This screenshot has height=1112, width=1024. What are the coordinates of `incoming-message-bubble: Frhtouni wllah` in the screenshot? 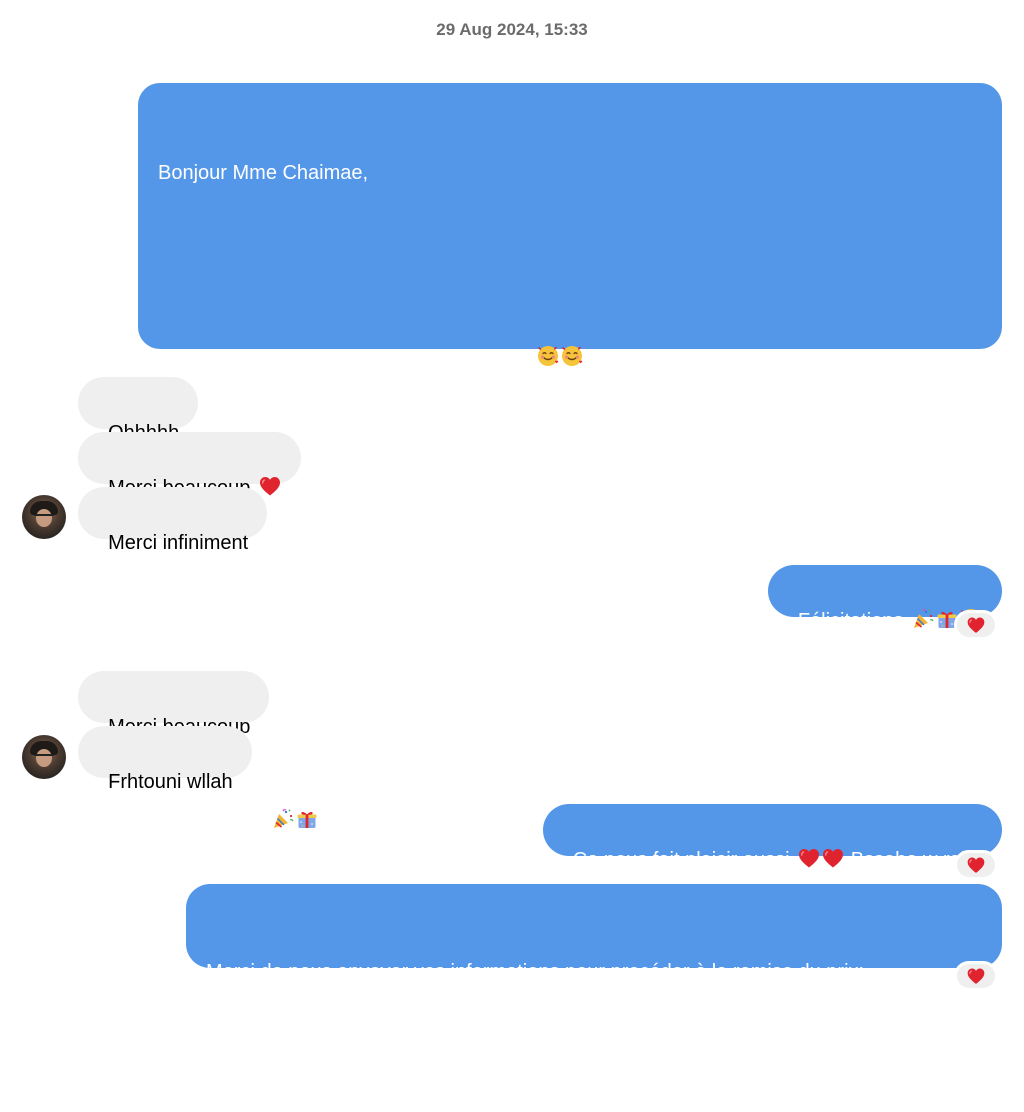 It's located at (165, 759).